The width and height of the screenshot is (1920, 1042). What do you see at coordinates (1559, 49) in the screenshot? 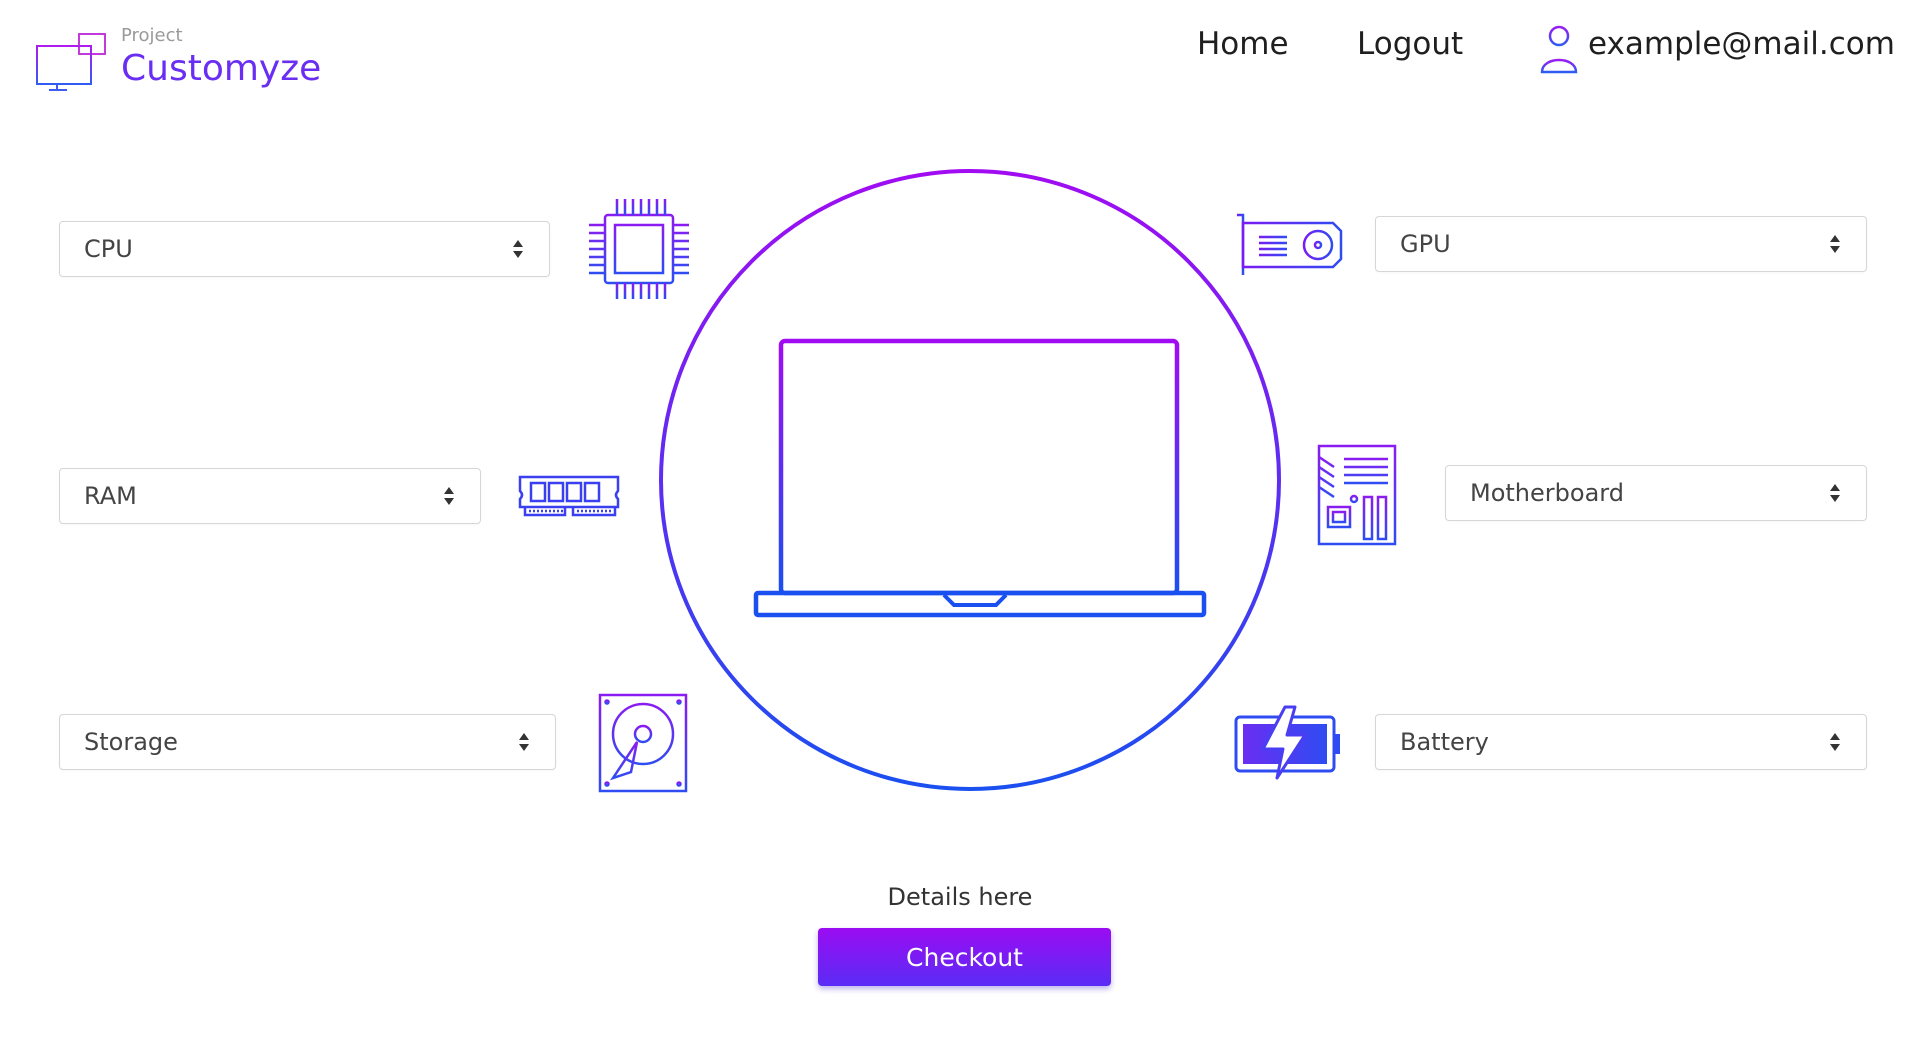
I see `user-icon` at bounding box center [1559, 49].